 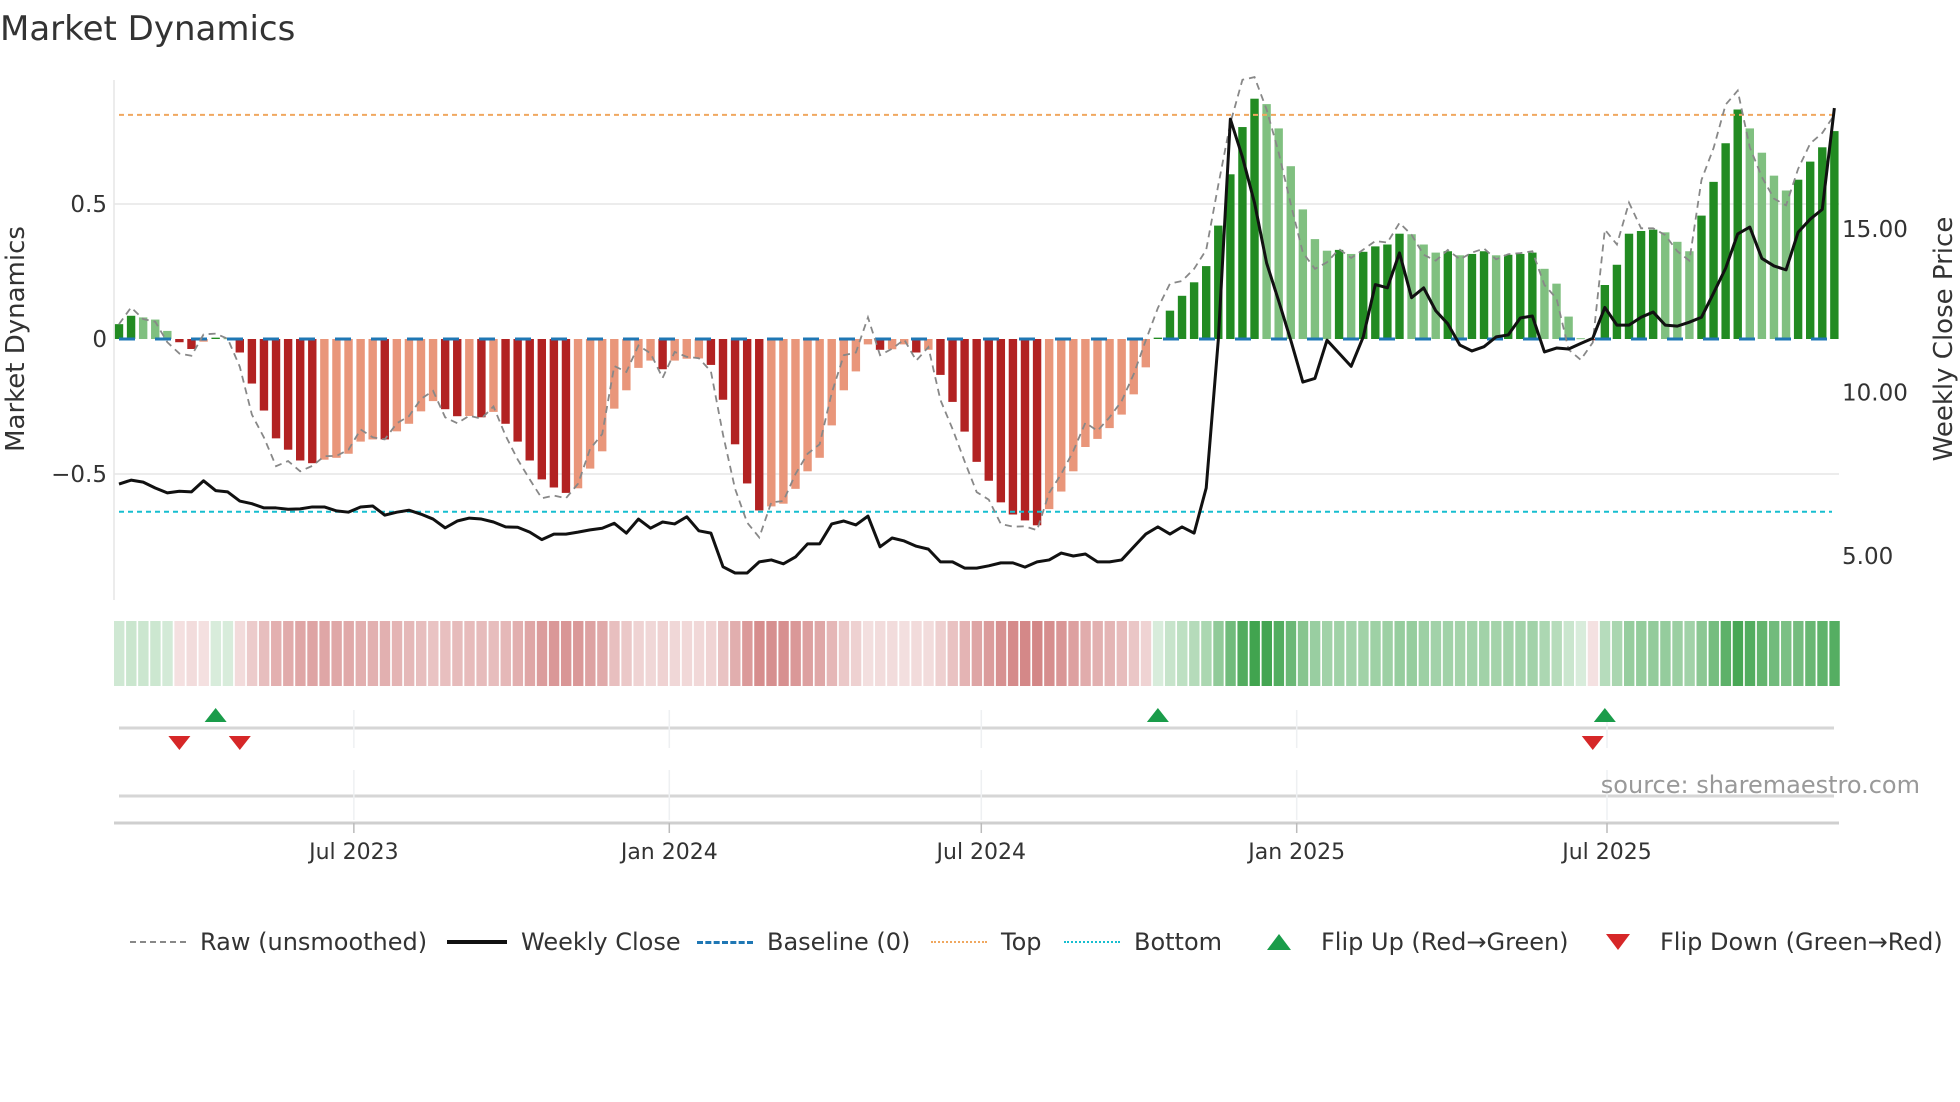 What do you see at coordinates (1875, 394) in the screenshot?
I see `y2-tick-label: 10.00` at bounding box center [1875, 394].